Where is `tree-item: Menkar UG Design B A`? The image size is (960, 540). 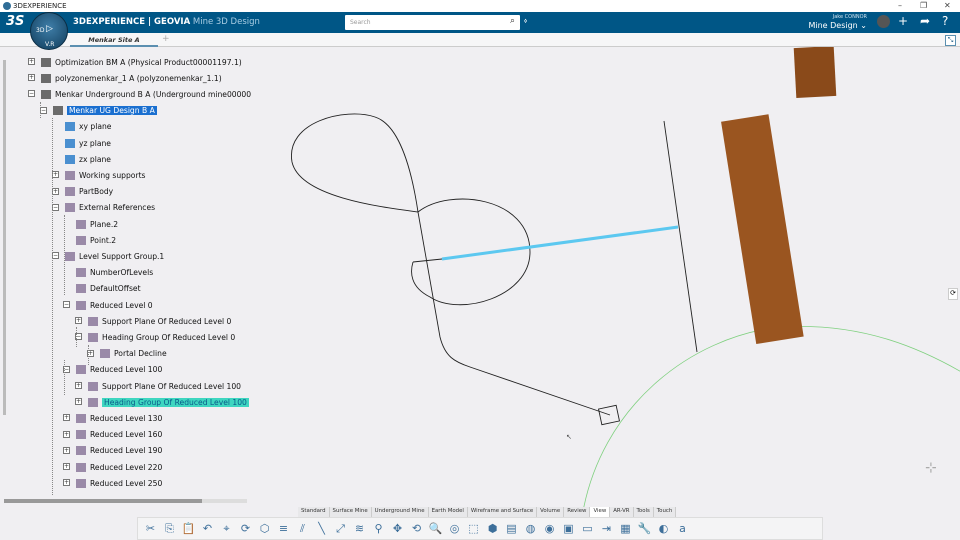
tree-item: Menkar UG Design B A is located at coordinates (105, 111).